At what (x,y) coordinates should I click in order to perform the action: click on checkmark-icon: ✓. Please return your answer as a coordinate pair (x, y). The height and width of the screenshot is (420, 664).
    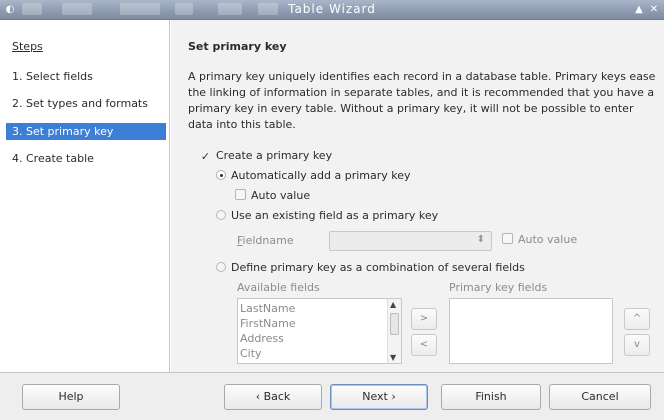
    Looking at the image, I should click on (205, 156).